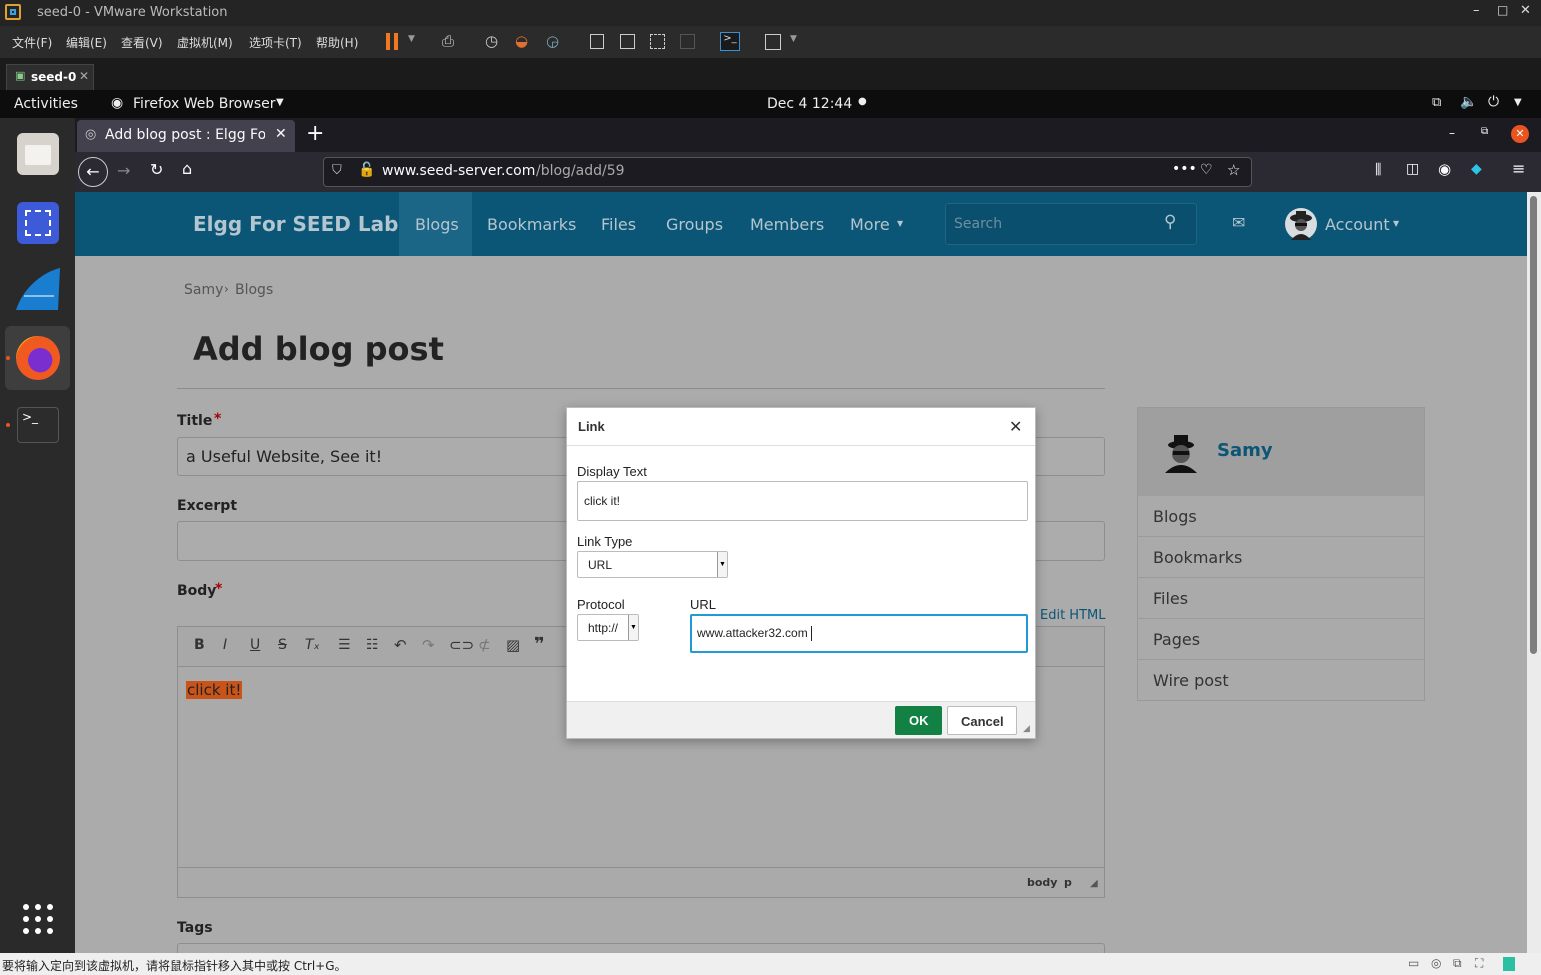  What do you see at coordinates (597, 41) in the screenshot?
I see `sidebar-view-icon` at bounding box center [597, 41].